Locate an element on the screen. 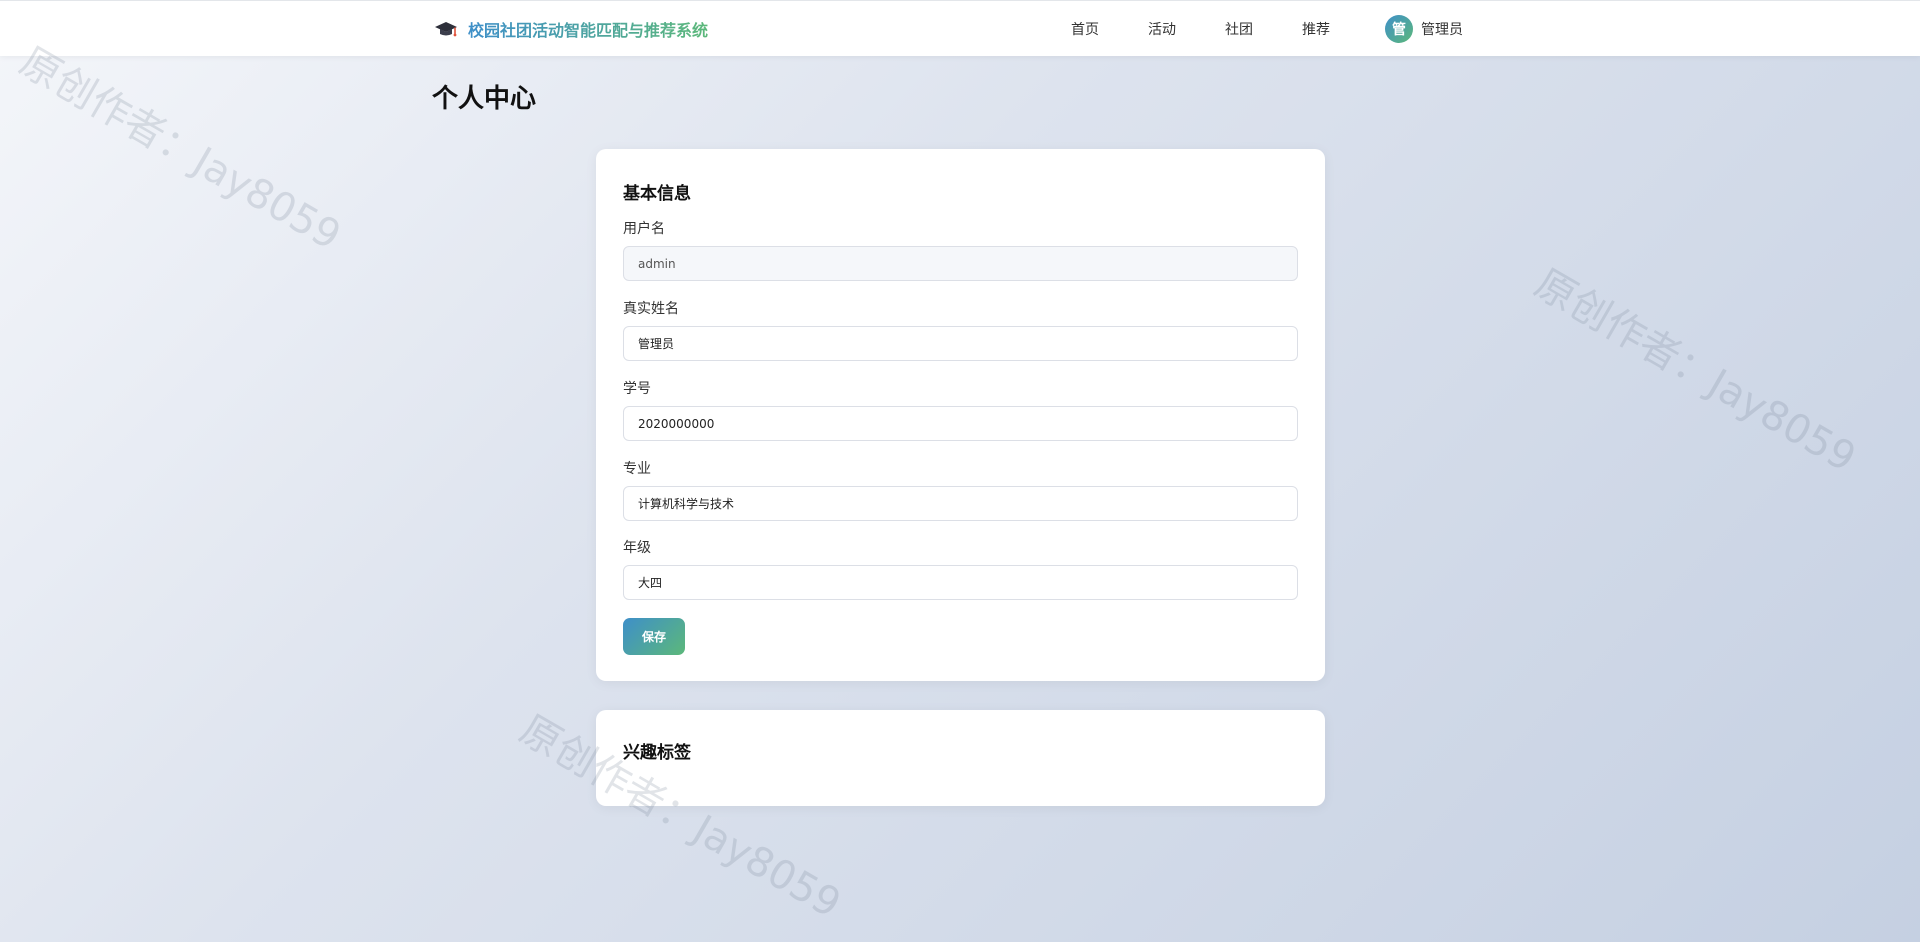  grade-input is located at coordinates (960, 582).